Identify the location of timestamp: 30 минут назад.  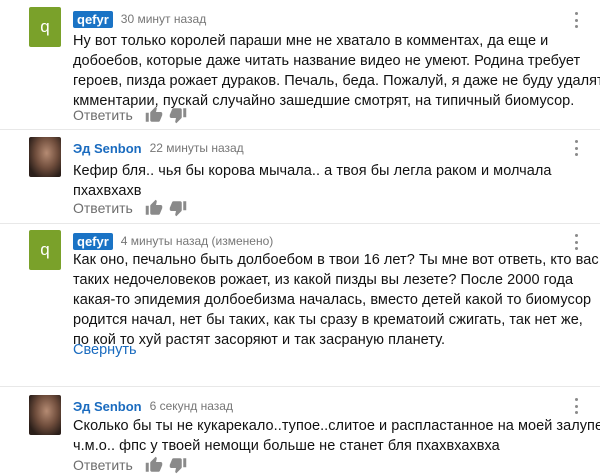
(163, 19).